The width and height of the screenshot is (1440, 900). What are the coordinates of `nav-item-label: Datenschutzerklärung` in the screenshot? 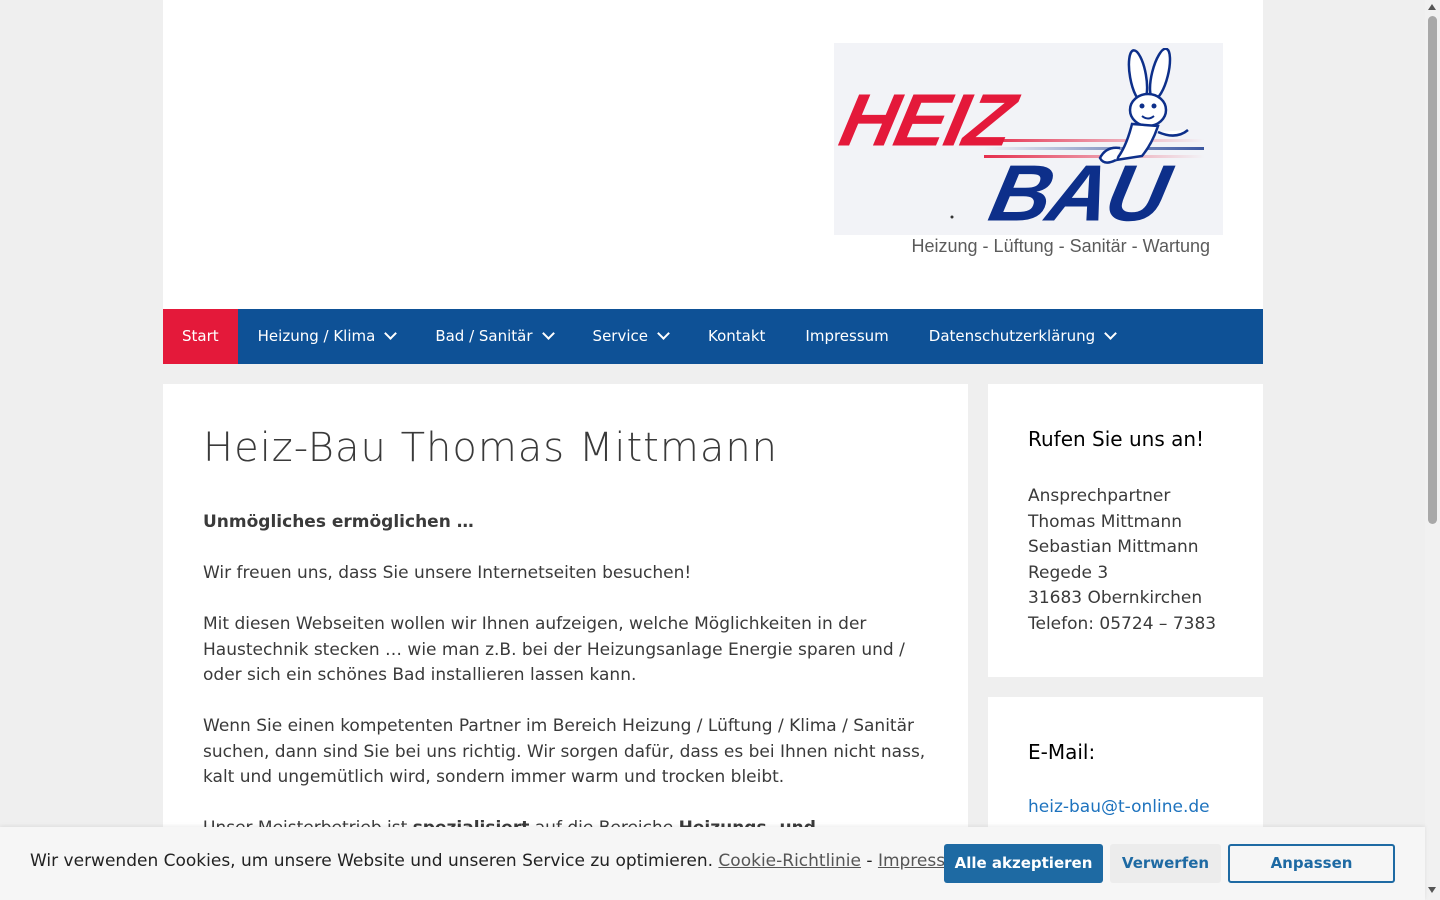 It's located at (1012, 336).